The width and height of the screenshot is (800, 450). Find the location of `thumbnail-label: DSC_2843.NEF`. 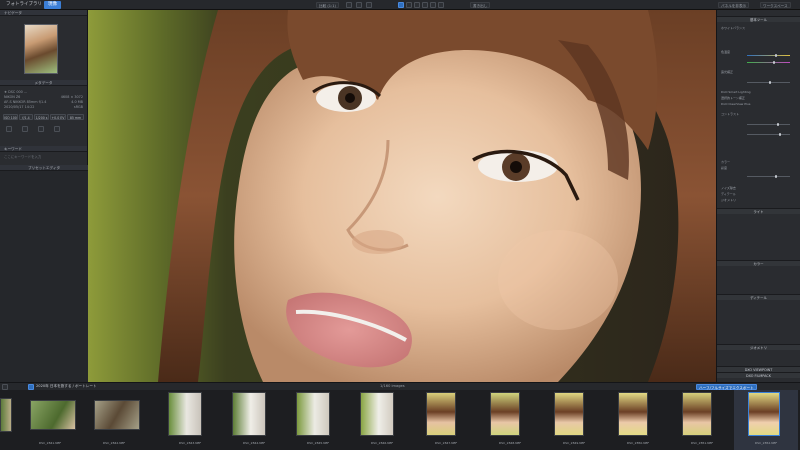

thumbnail-label: DSC_2843.NEF is located at coordinates (190, 443).